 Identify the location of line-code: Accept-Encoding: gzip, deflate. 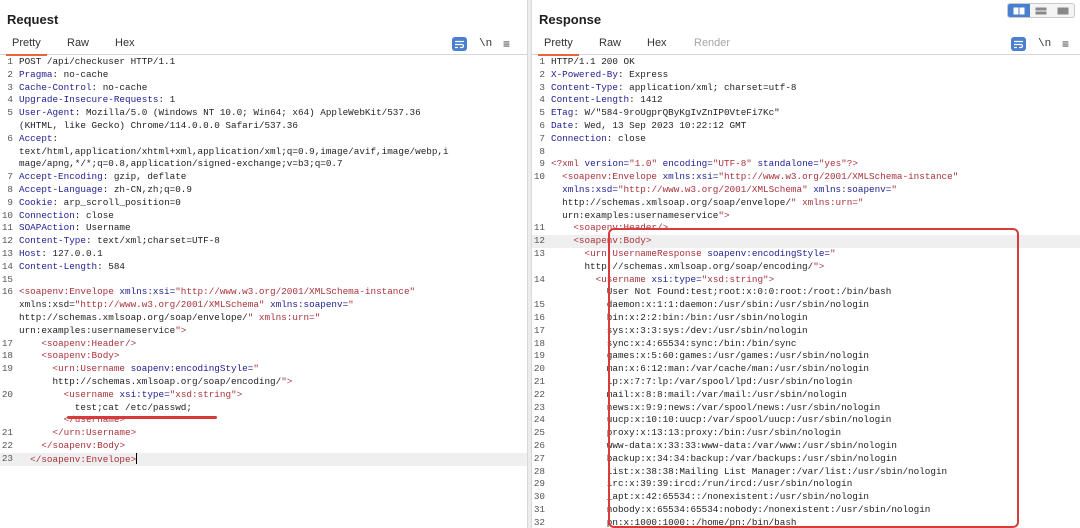
(102, 177).